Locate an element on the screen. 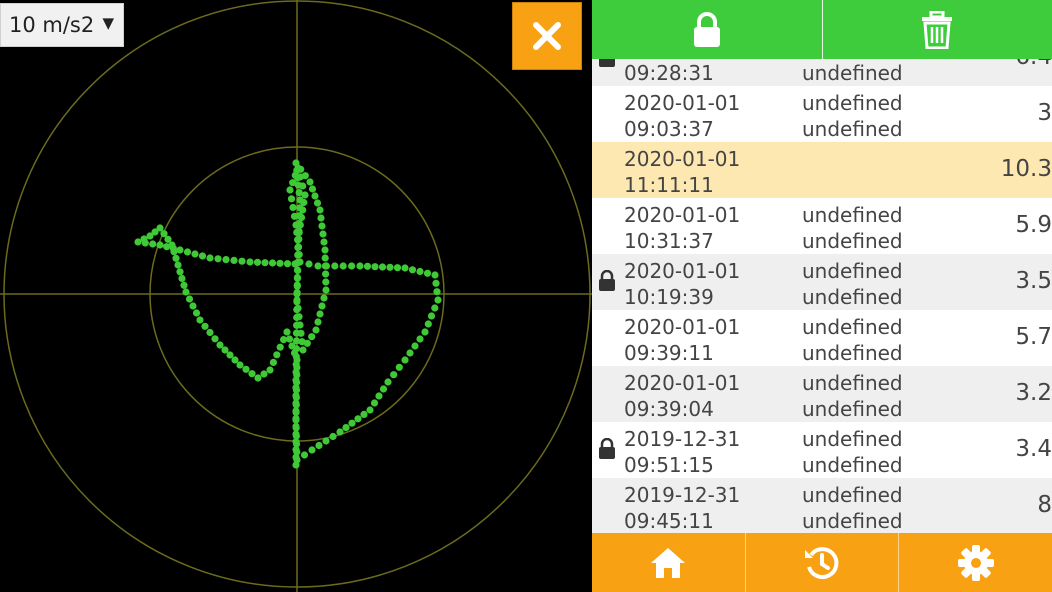 The image size is (1052, 592). record-date: 2020-01-01 is located at coordinates (682, 271).